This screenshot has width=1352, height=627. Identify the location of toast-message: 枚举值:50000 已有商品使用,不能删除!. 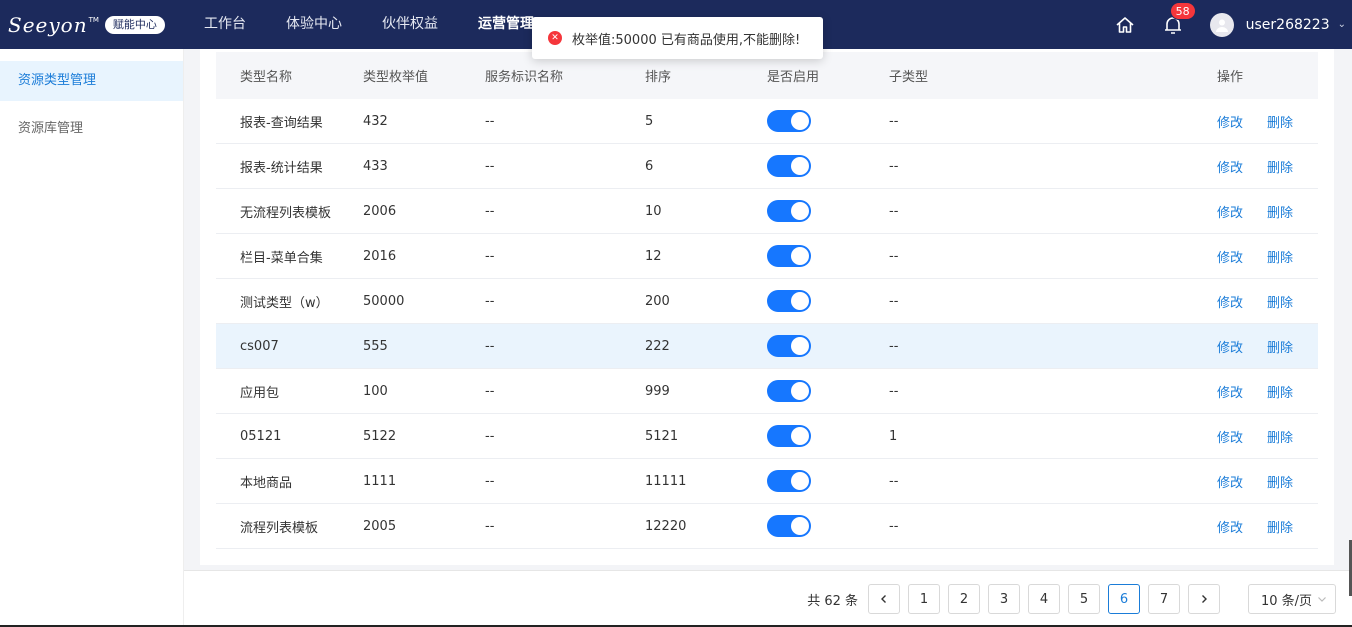
(686, 40).